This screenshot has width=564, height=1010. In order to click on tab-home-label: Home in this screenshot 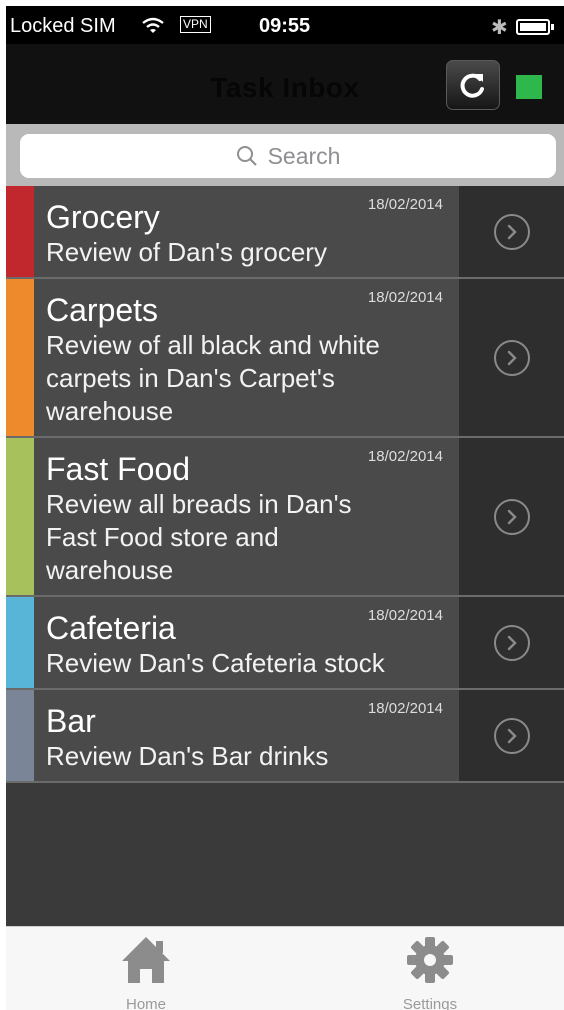, I will do `click(145, 1003)`.